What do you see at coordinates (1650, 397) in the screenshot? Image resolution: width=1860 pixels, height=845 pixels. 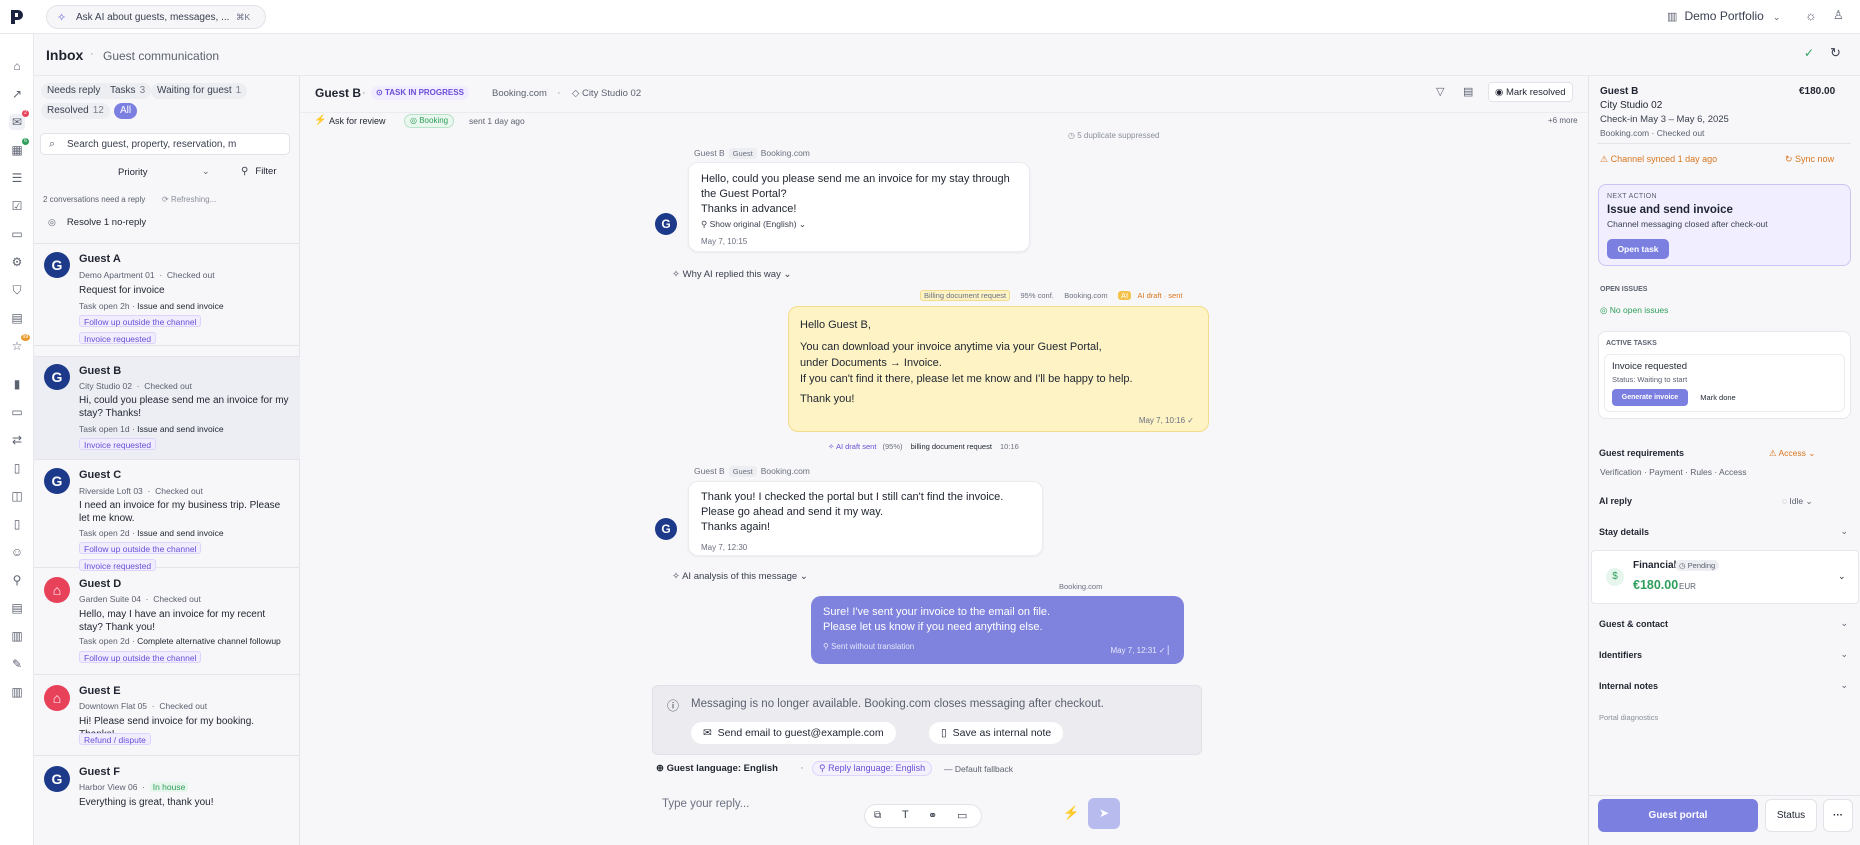 I see `generate-invoice-button: Generate invoice` at bounding box center [1650, 397].